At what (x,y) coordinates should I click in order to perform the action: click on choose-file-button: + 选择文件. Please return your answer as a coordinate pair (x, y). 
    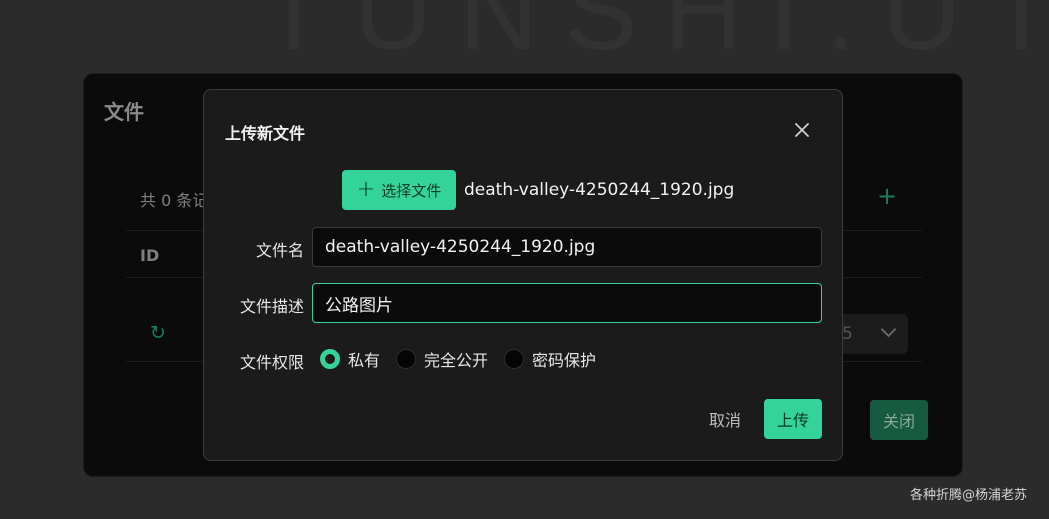
    Looking at the image, I should click on (399, 190).